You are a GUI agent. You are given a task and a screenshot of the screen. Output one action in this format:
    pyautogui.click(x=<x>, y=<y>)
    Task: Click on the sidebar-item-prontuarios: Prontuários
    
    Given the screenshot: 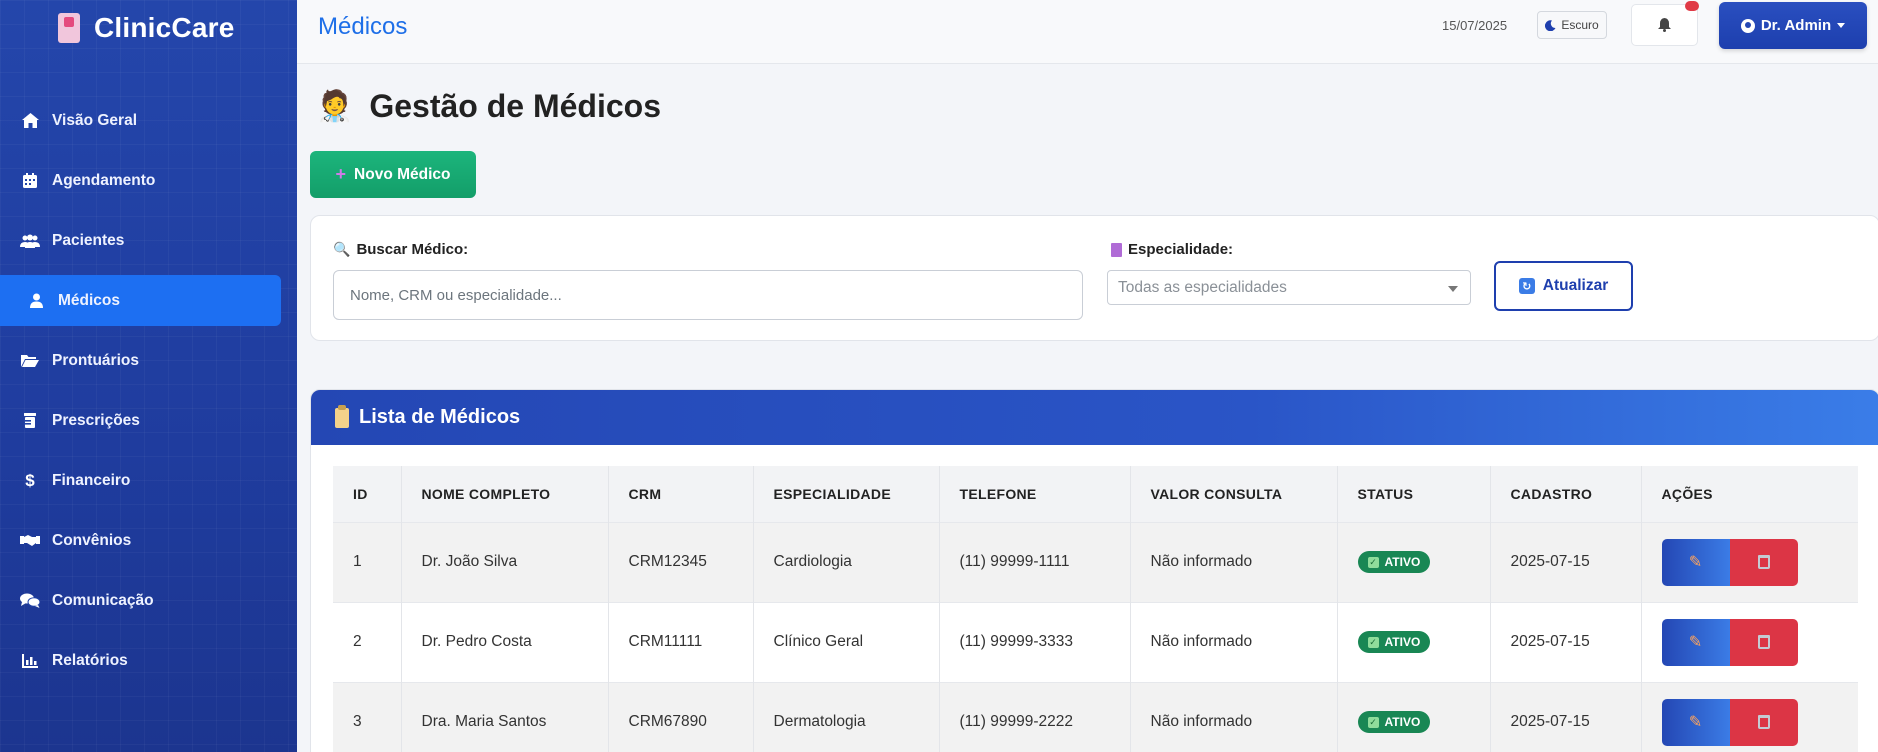 What is the action you would take?
    pyautogui.click(x=140, y=360)
    